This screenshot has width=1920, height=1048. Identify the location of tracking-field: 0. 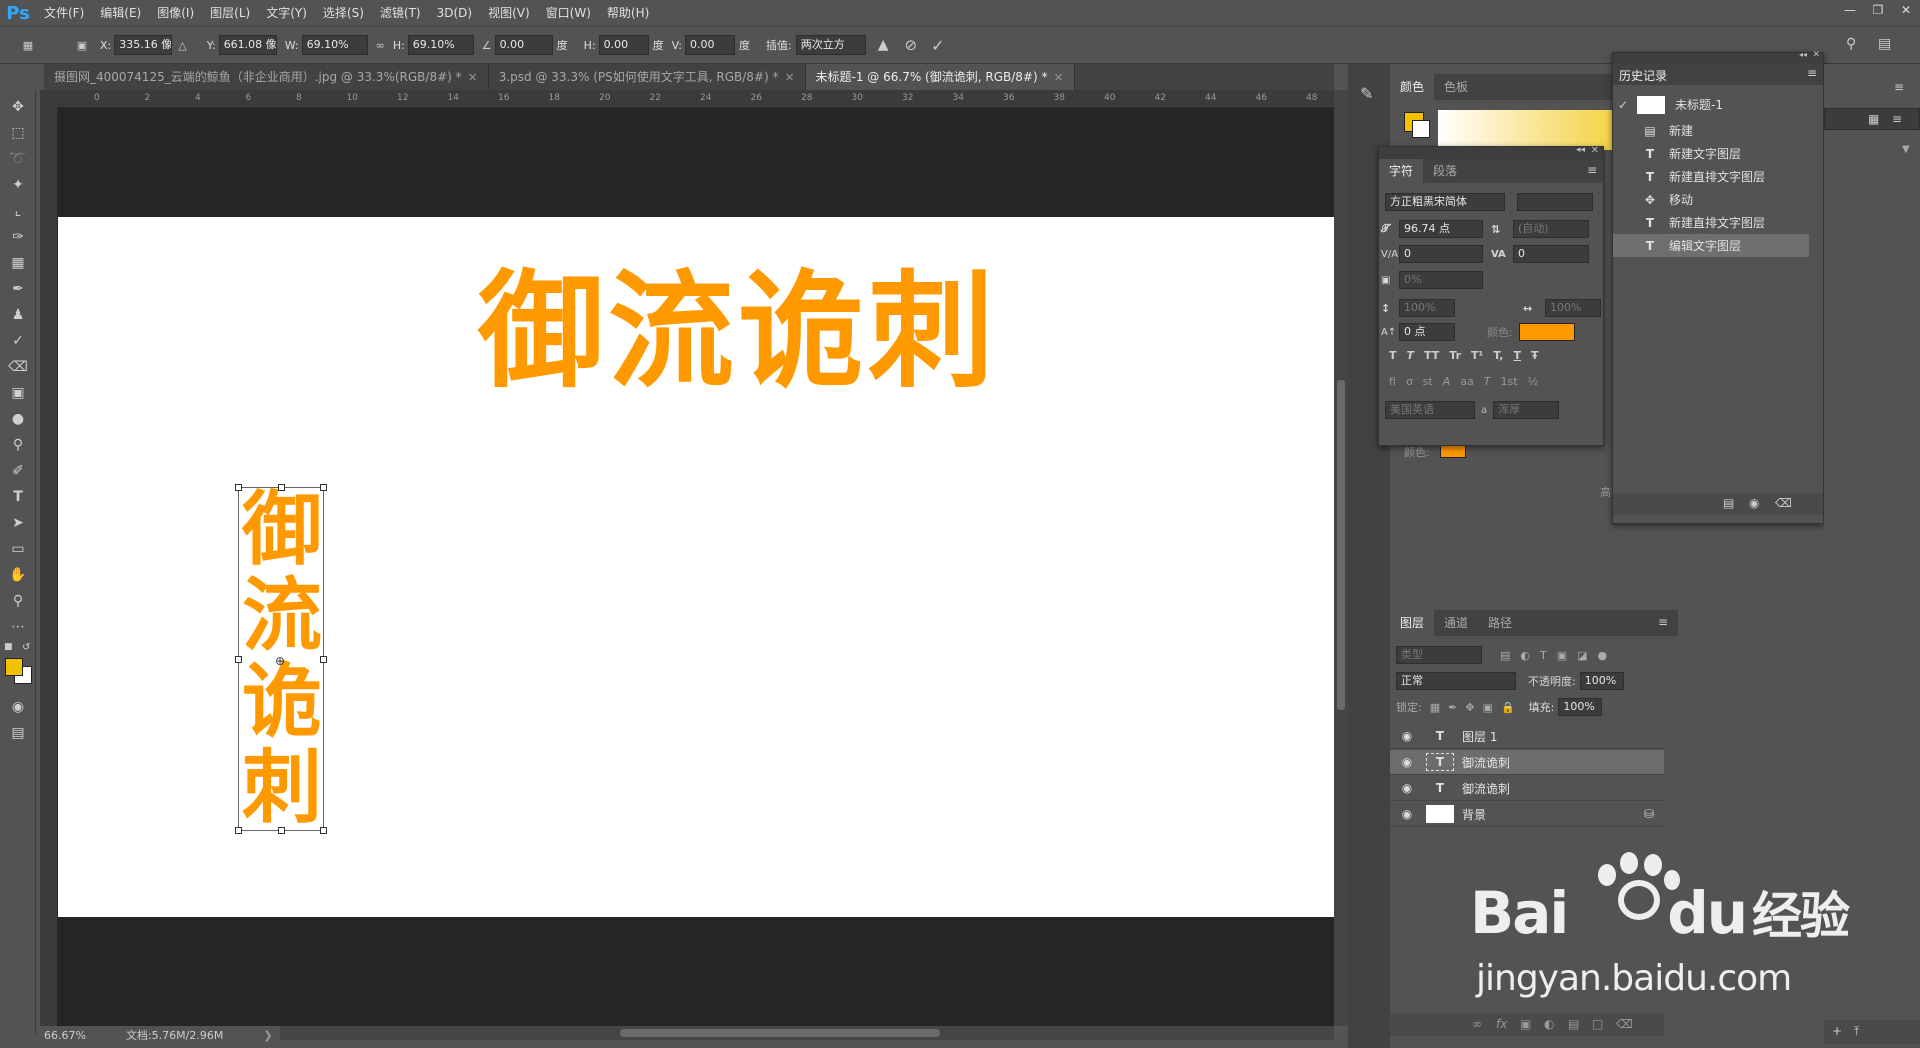
(1551, 254).